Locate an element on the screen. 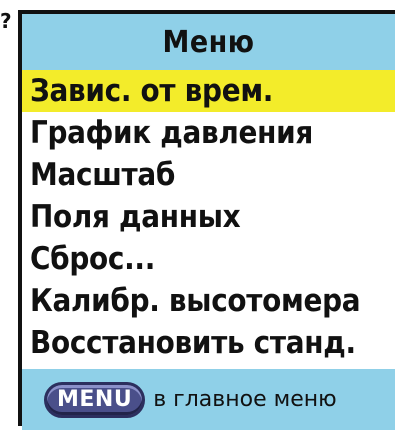 The height and width of the screenshot is (430, 395). menu-item-calibrate-altimeter: Калибр. высотомера is located at coordinates (208, 301).